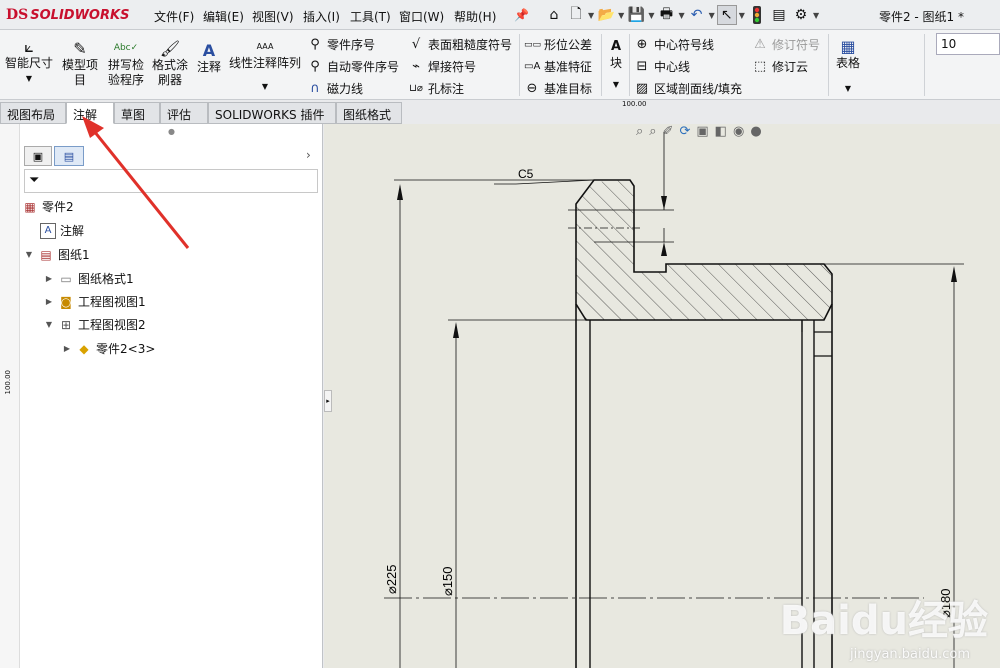 This screenshot has width=1000, height=668. Describe the element at coordinates (521, 15) in the screenshot. I see `pin-icon: 📌` at that location.